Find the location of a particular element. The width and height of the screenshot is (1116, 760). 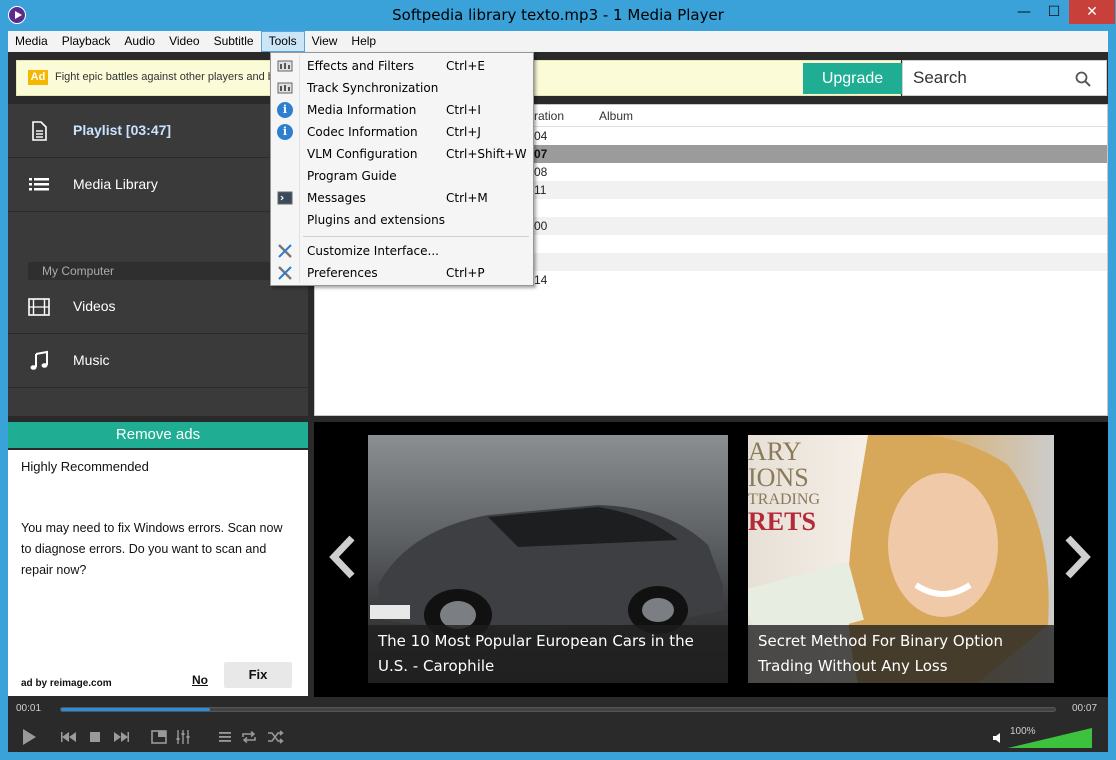

chevron-left-icon is located at coordinates (343, 557).